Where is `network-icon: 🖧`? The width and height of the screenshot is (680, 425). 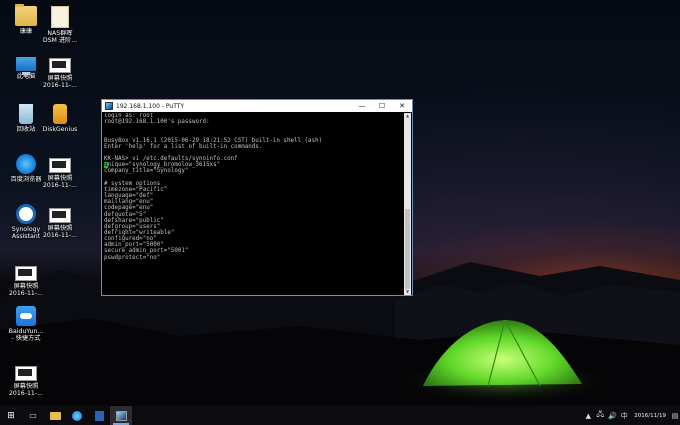 network-icon: 🖧 is located at coordinates (600, 415).